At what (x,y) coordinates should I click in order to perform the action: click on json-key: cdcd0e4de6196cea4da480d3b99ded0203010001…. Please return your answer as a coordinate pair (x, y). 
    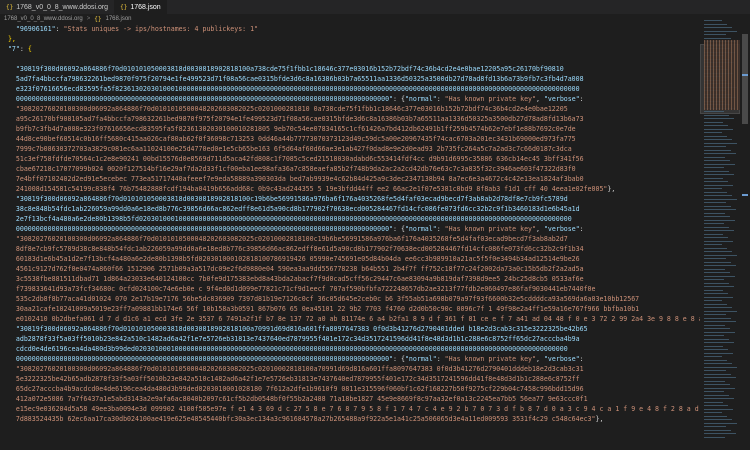
    Looking at the image, I should click on (291, 349).